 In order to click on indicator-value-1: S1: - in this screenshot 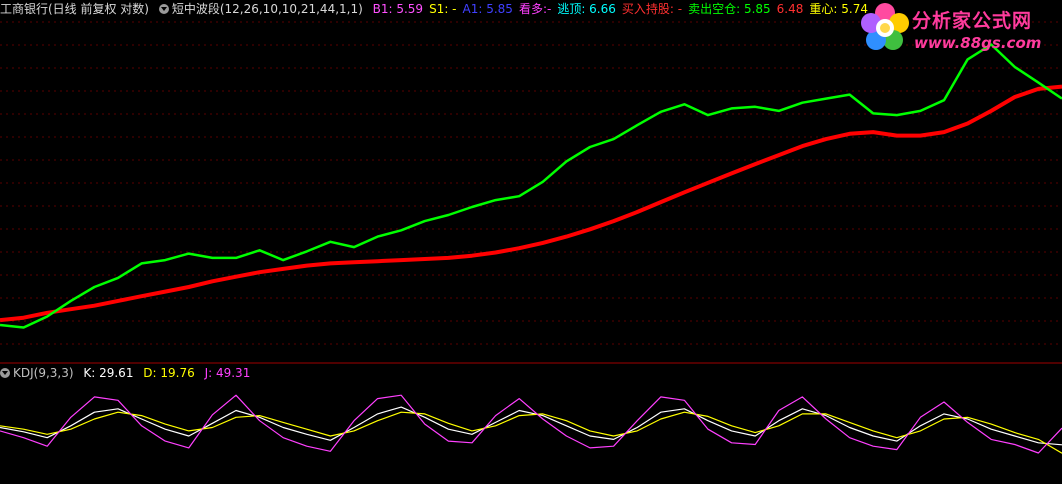, I will do `click(443, 9)`.